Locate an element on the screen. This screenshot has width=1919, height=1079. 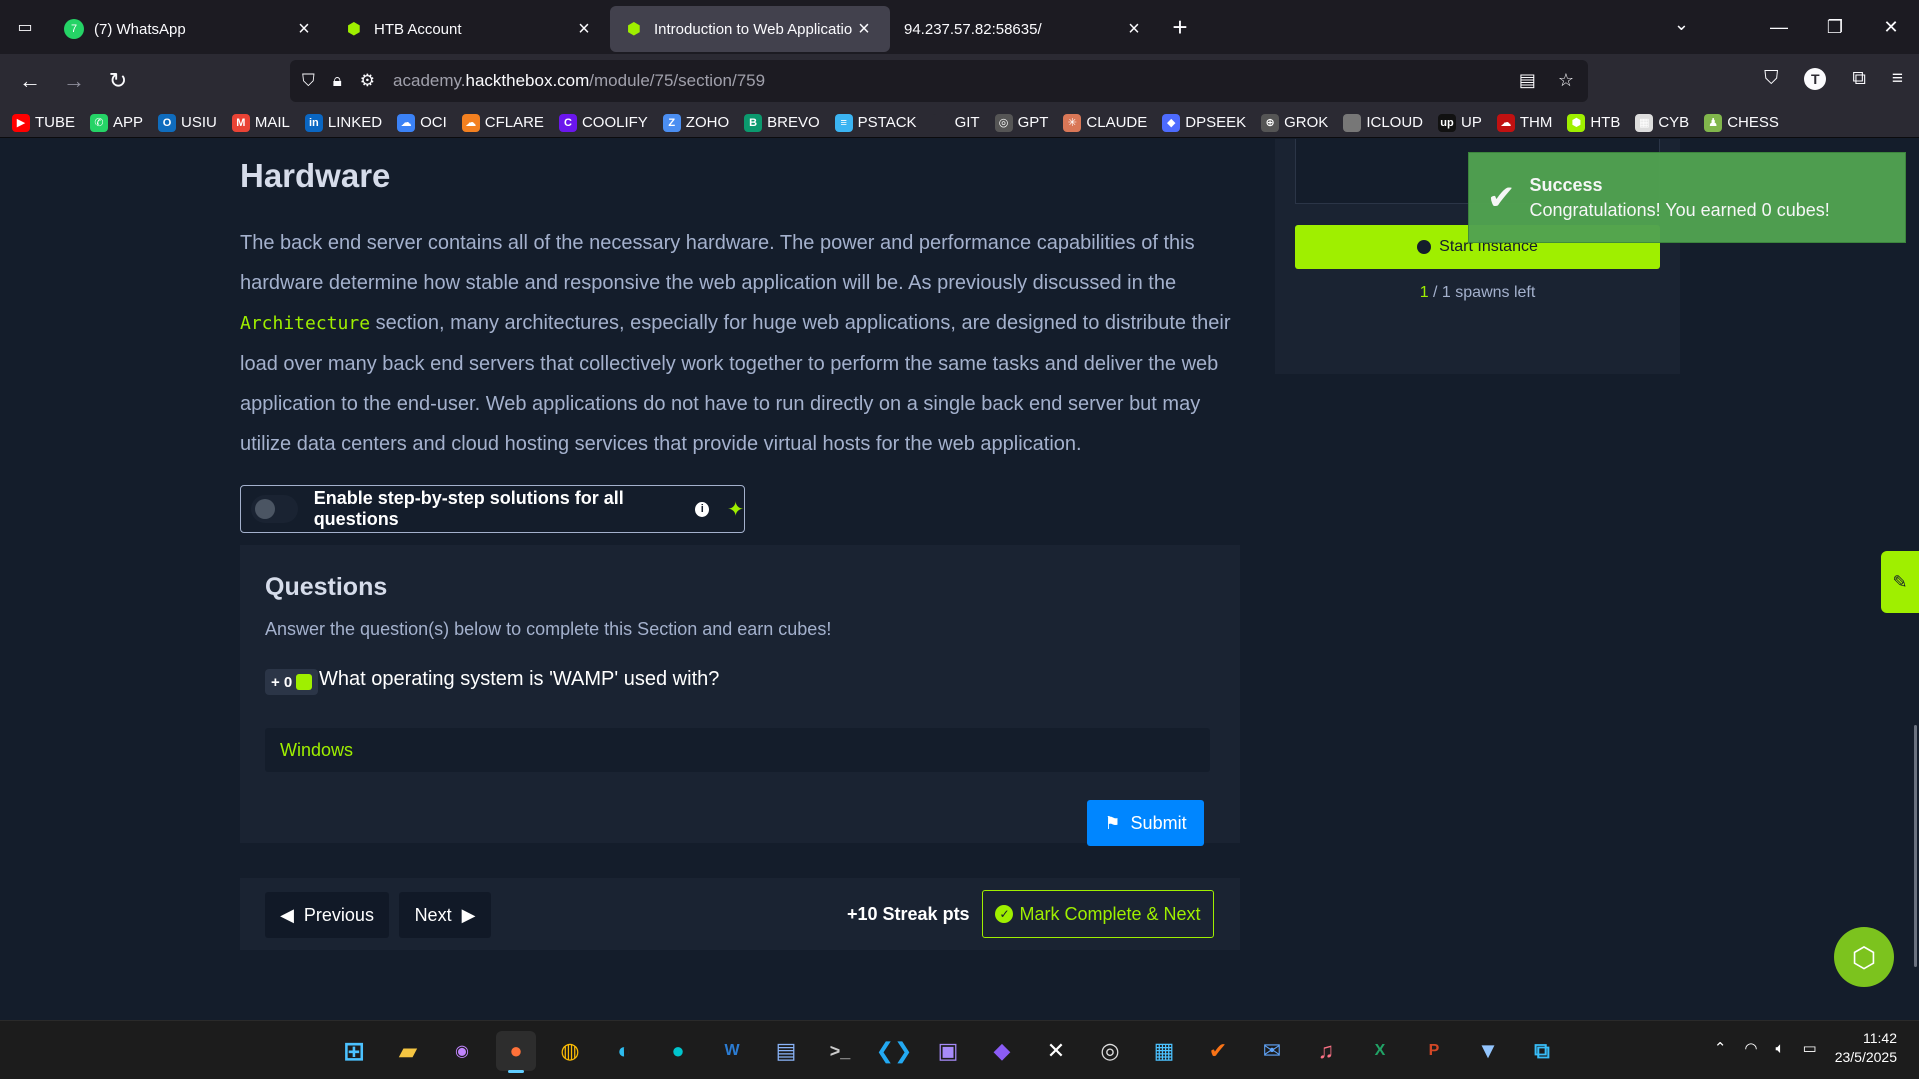
next-button: Next ▶ is located at coordinates (445, 915).